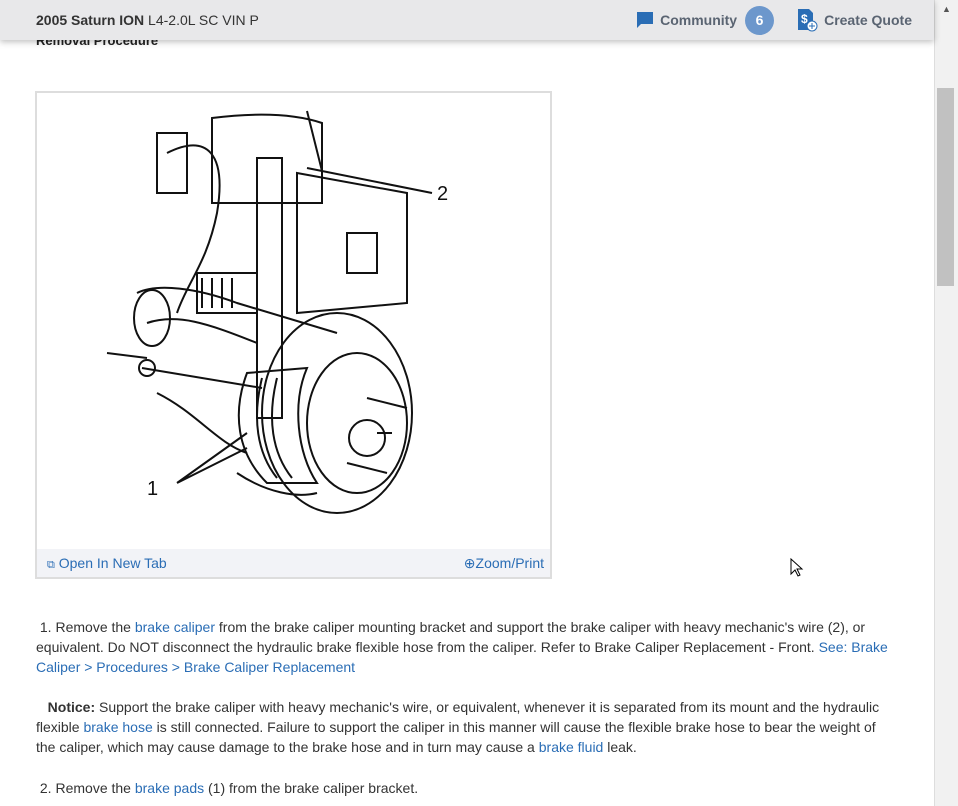  What do you see at coordinates (854, 20) in the screenshot?
I see `create-quote-button: $ Create Quote` at bounding box center [854, 20].